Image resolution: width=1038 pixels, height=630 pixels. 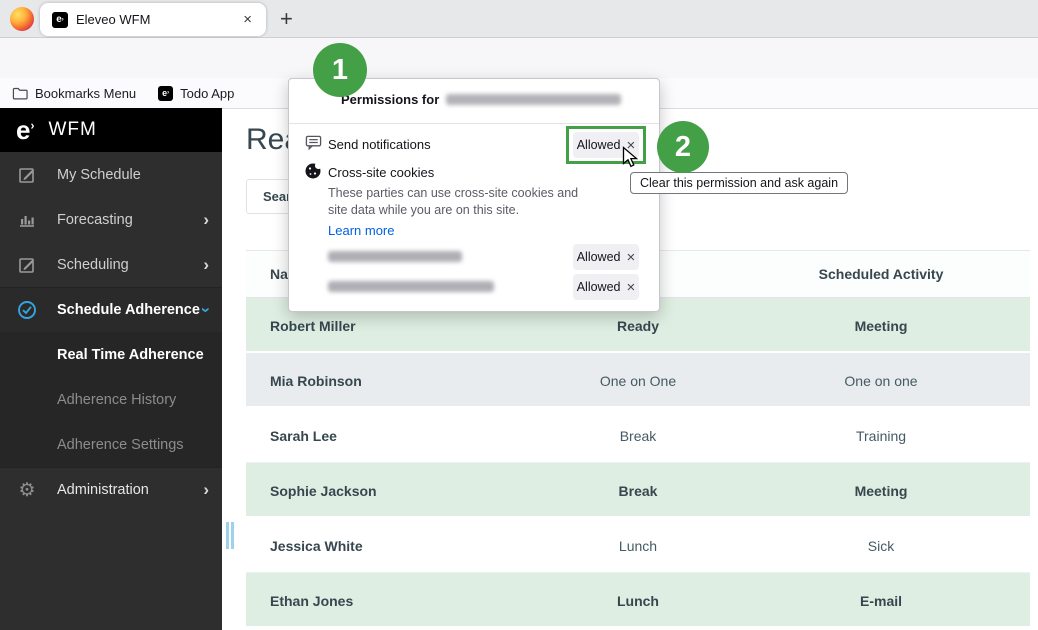 I want to click on browser-toolbar: ← → s:// /wf, so click(x=519, y=76).